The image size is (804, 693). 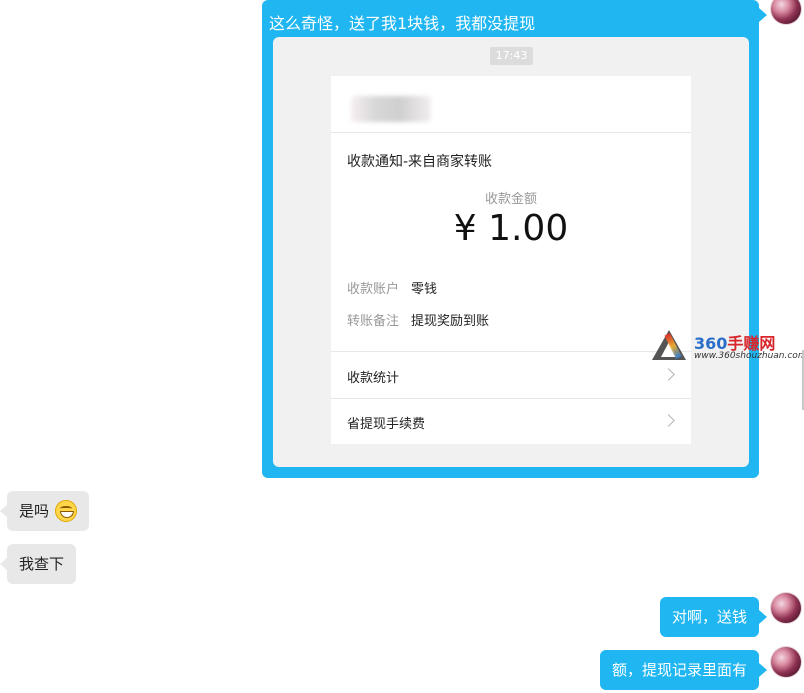 I want to click on outgoing-message-bubble: 对啊，送钱, so click(x=709, y=617).